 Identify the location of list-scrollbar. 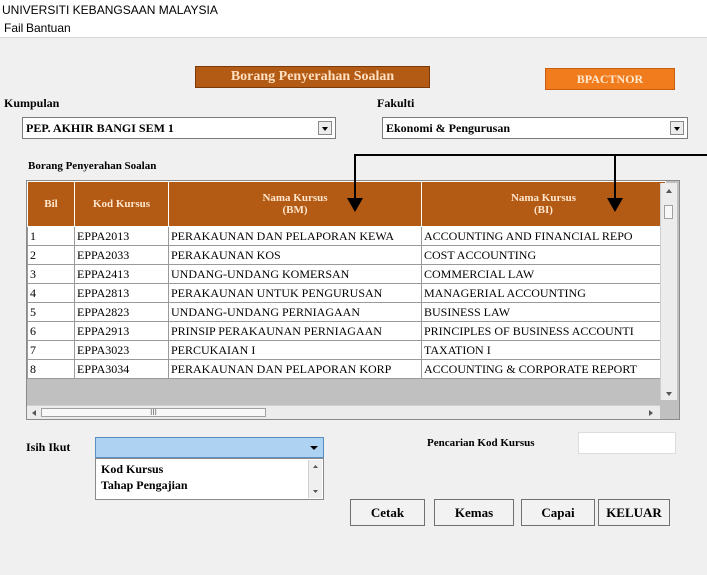
(315, 479).